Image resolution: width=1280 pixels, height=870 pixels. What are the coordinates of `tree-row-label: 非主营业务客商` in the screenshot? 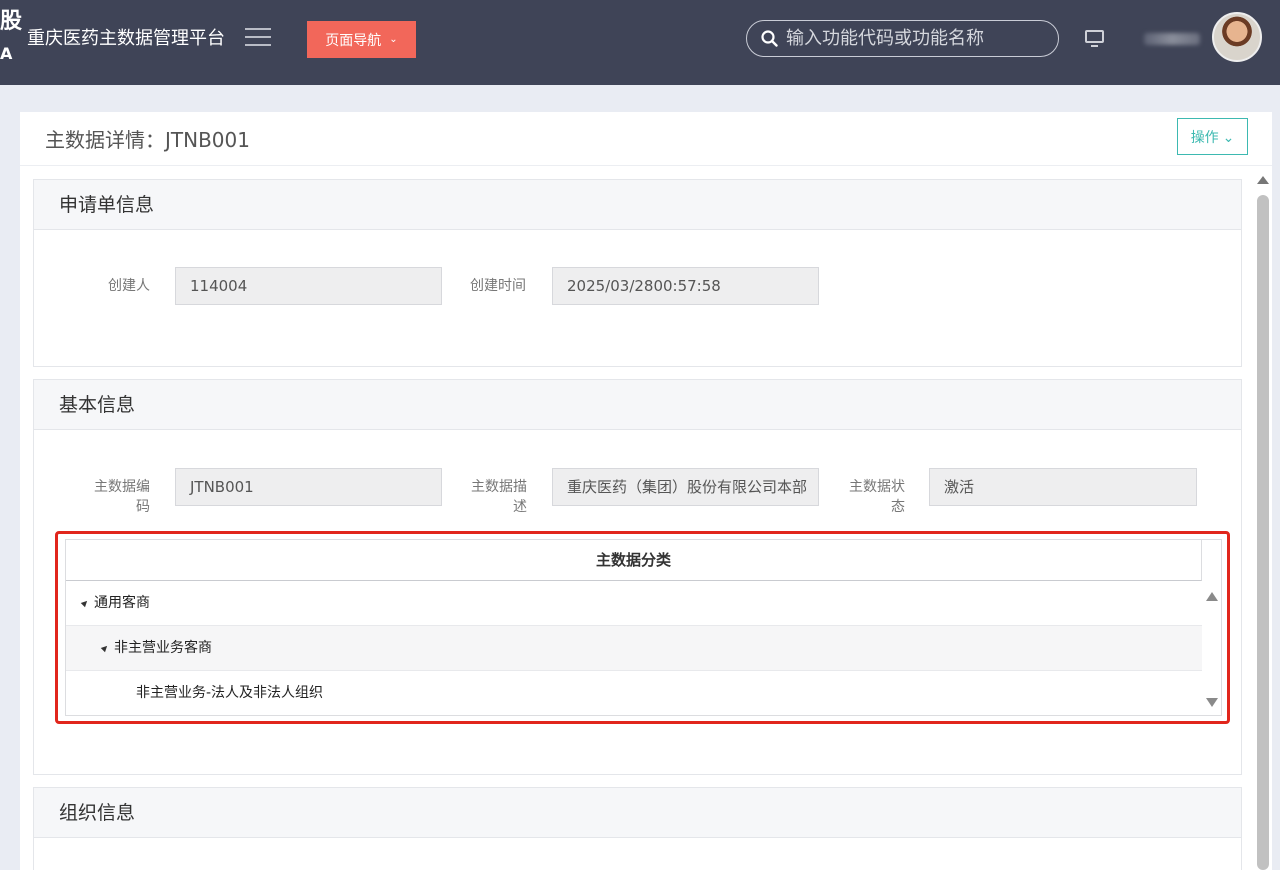 It's located at (163, 648).